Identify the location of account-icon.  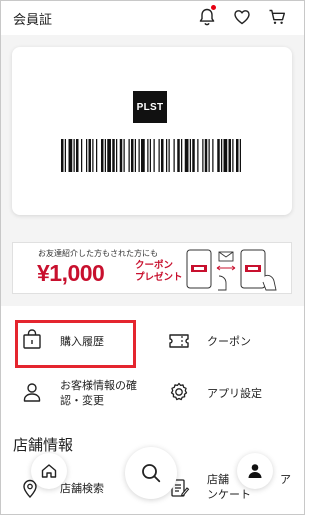
(255, 471).